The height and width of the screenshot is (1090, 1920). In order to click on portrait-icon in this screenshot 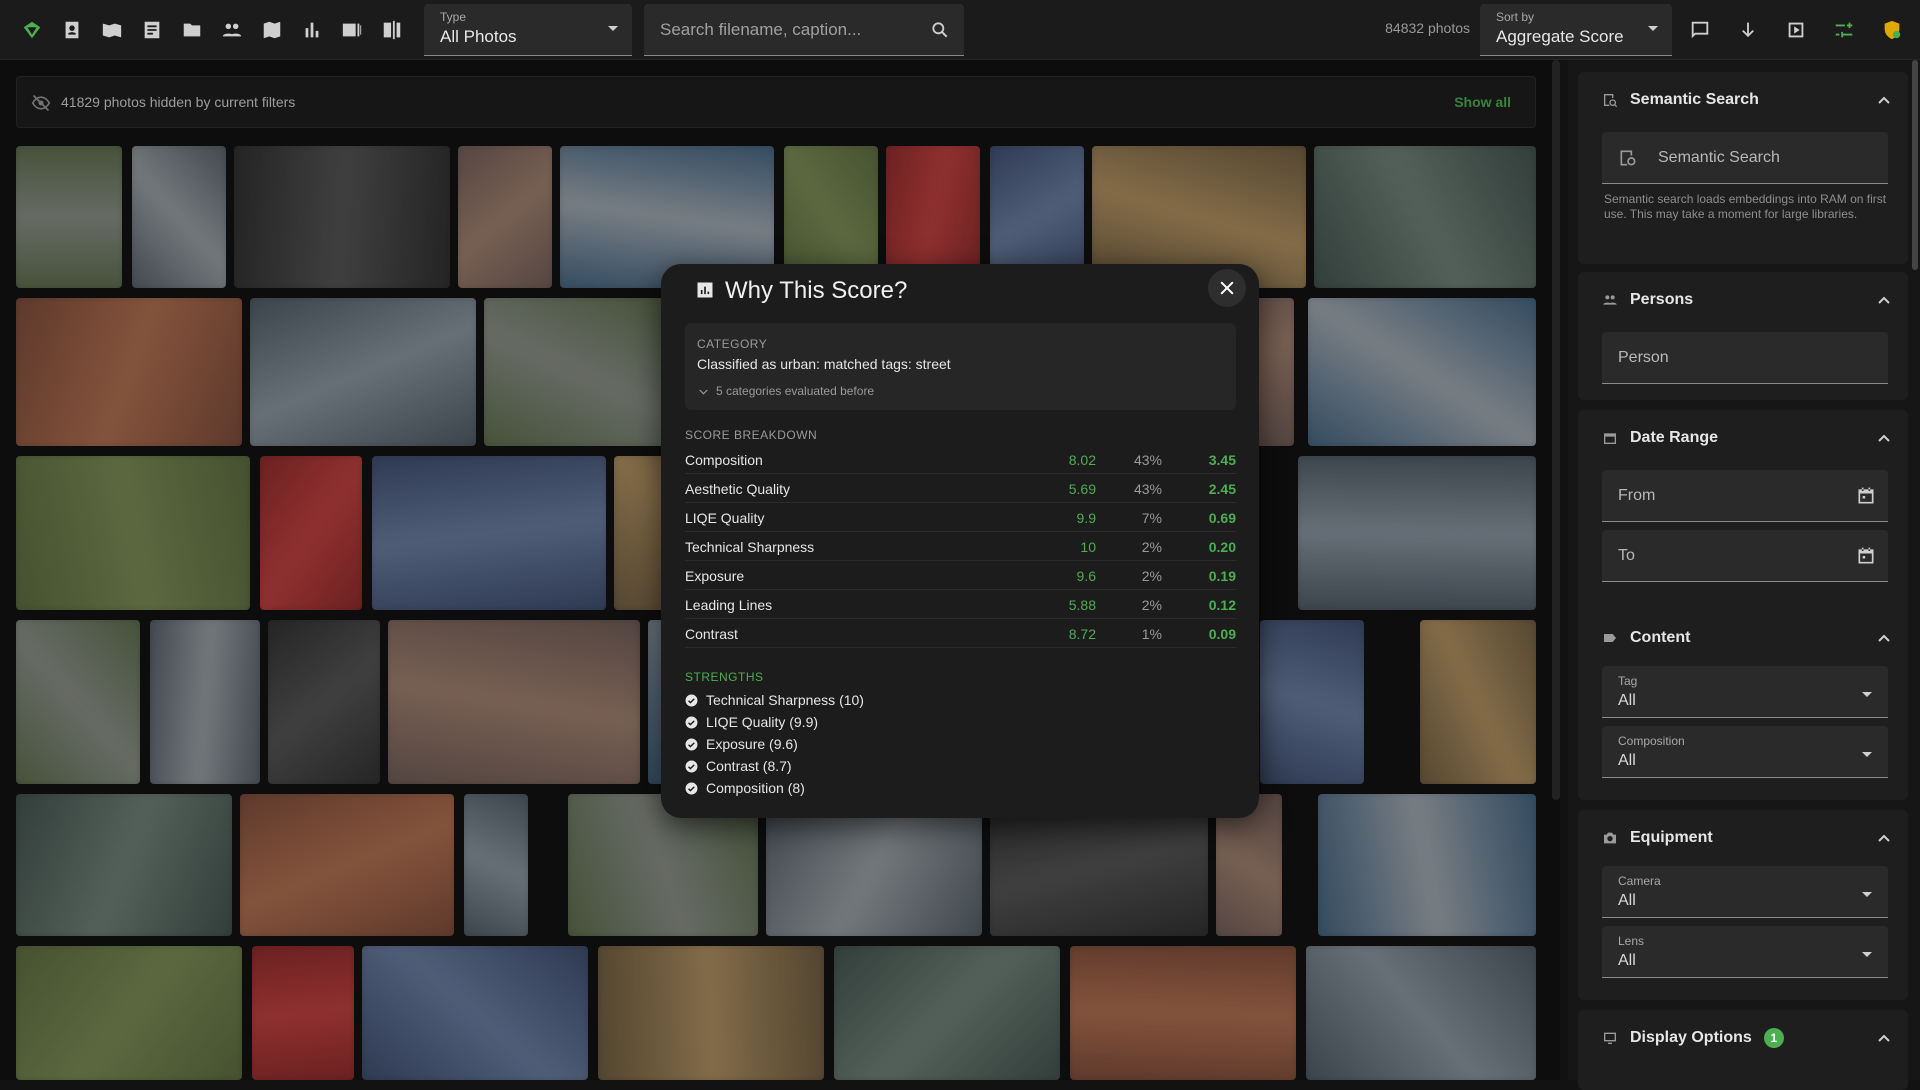, I will do `click(72, 30)`.